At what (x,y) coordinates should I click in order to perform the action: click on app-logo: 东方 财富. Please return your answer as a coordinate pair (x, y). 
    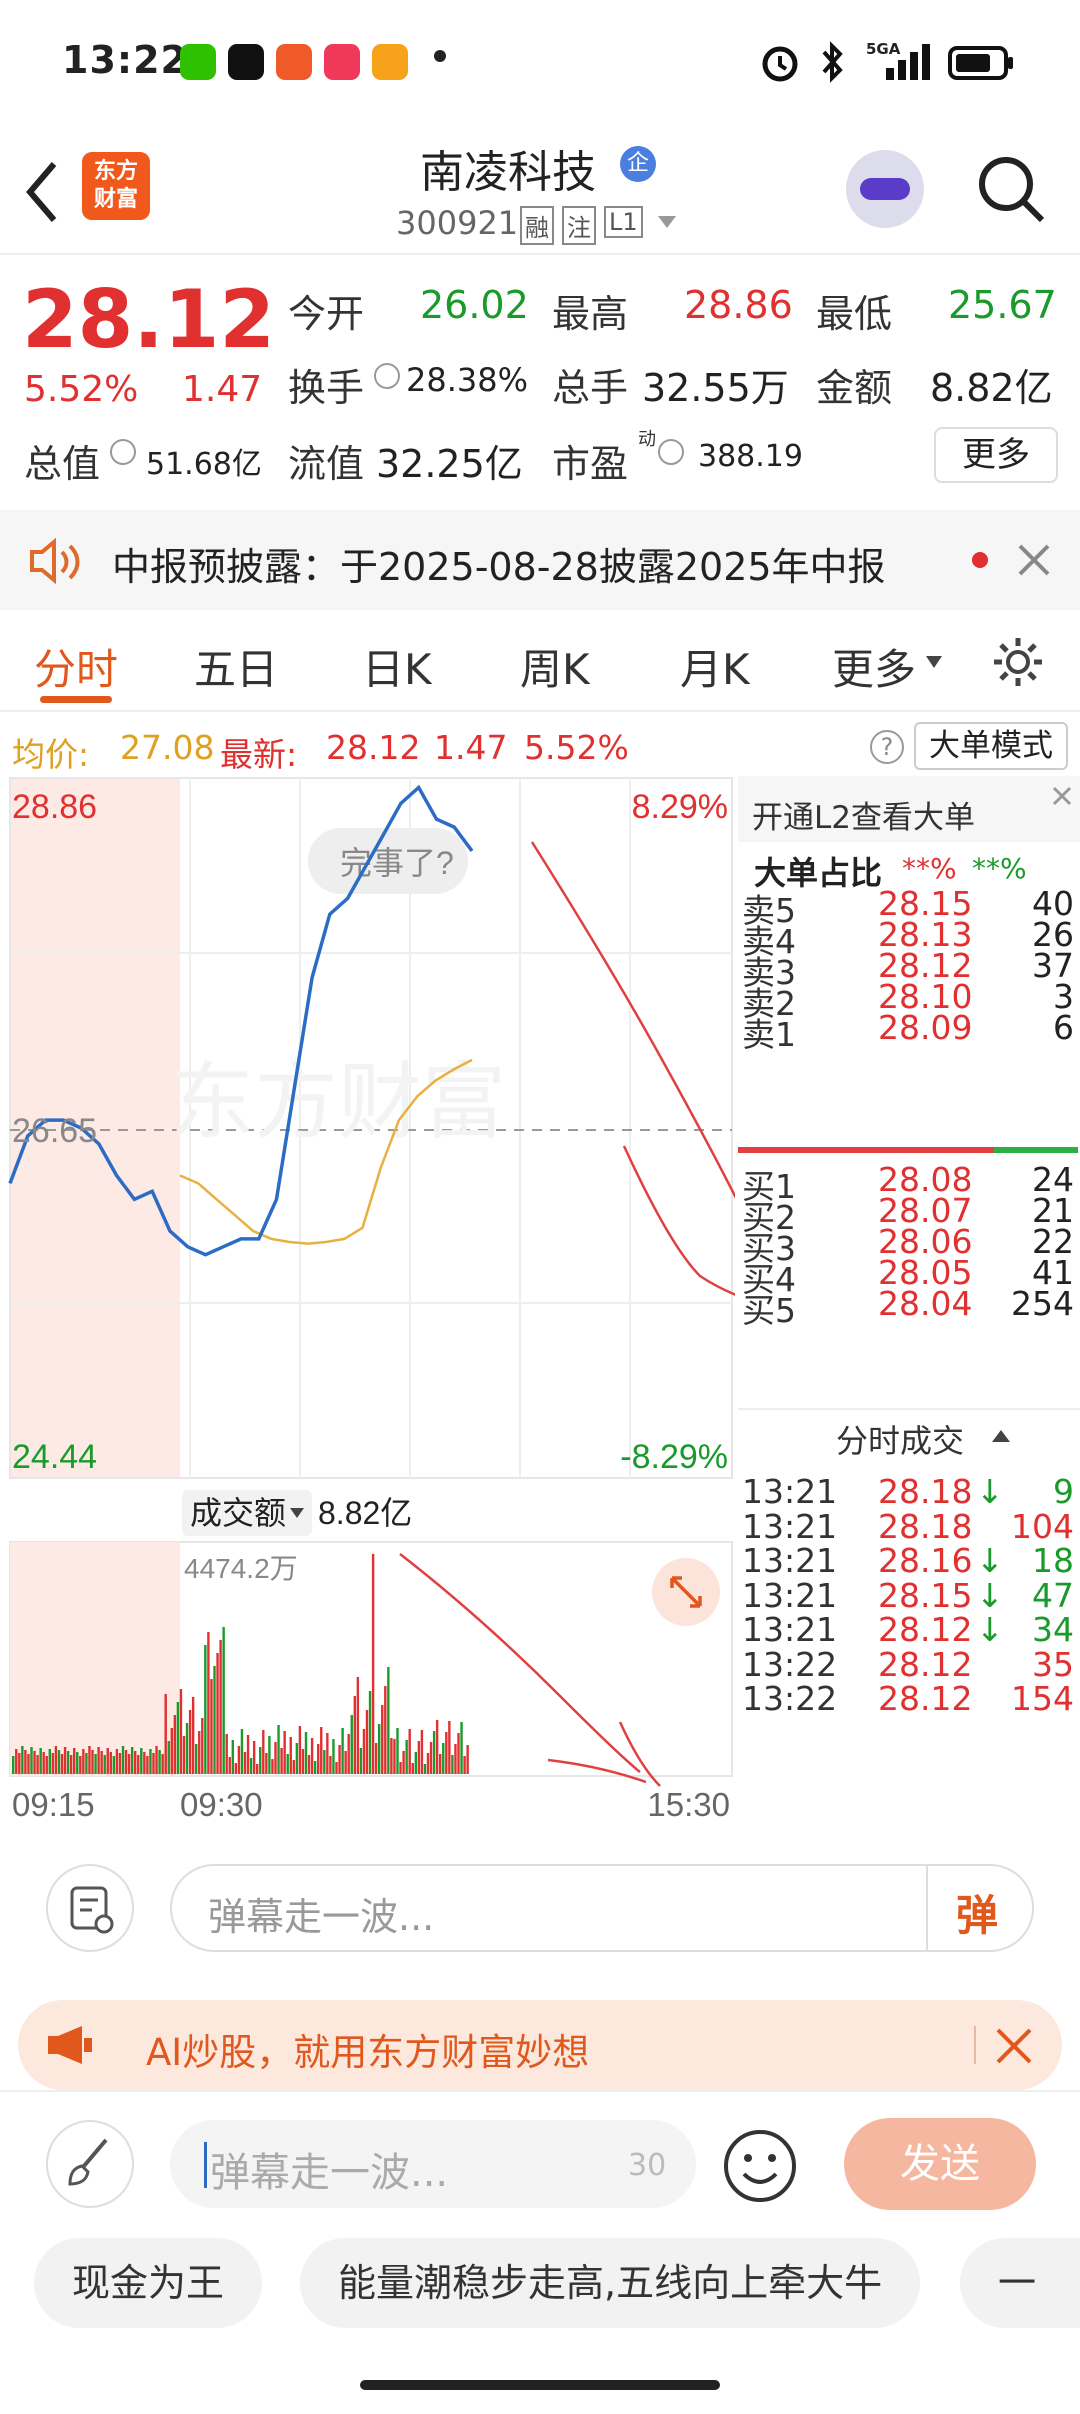
    Looking at the image, I should click on (116, 186).